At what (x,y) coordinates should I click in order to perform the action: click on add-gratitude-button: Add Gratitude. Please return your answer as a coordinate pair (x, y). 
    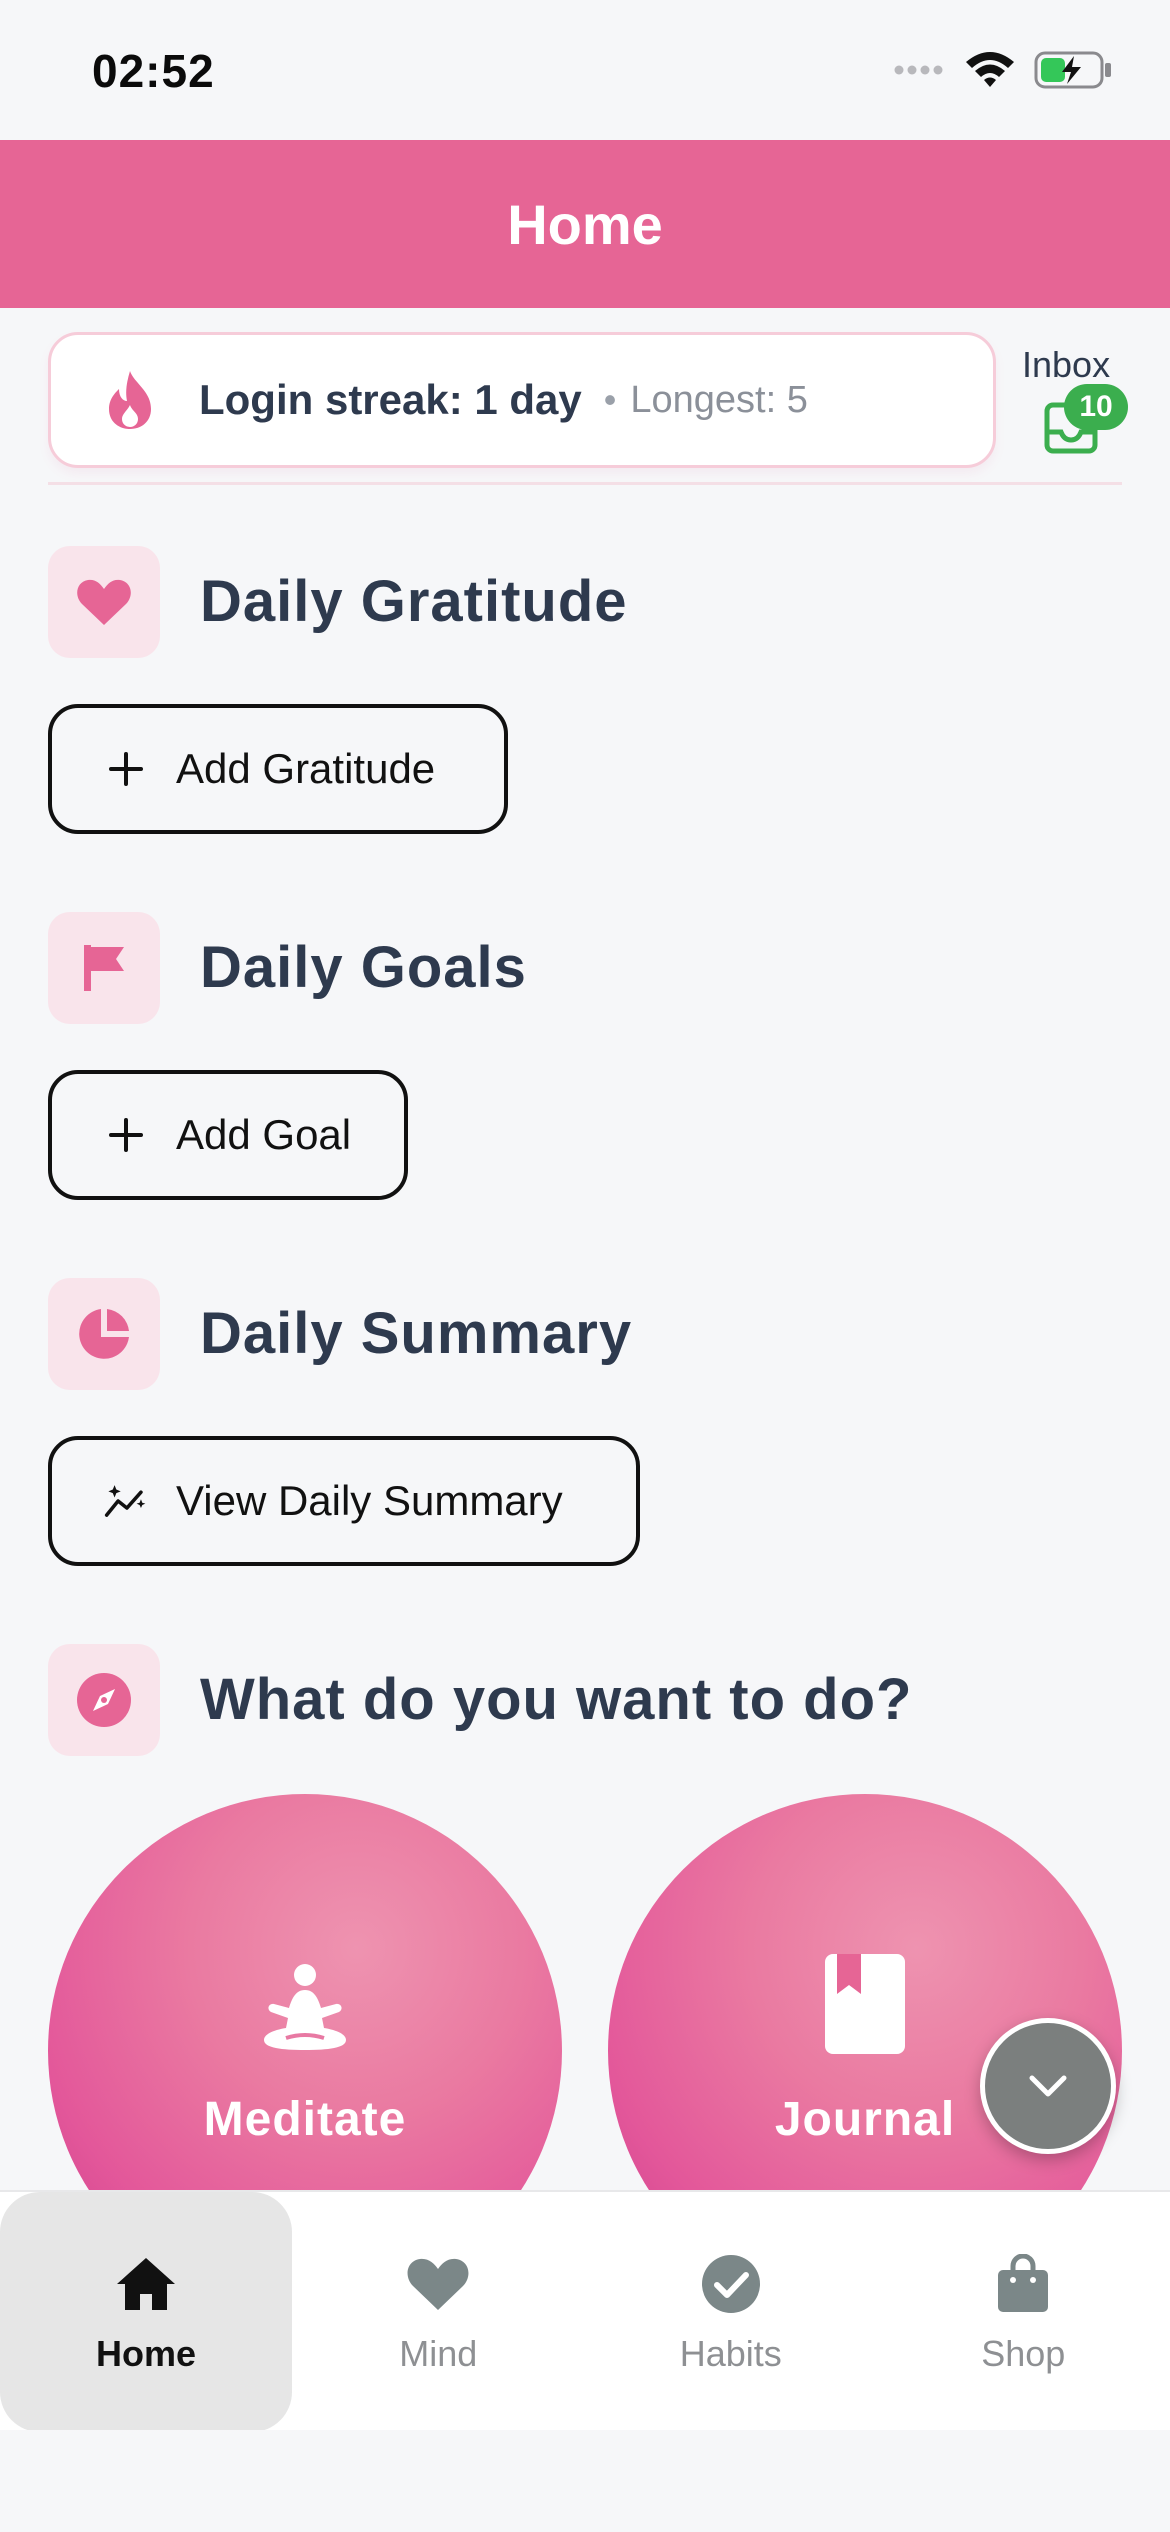
    Looking at the image, I should click on (278, 769).